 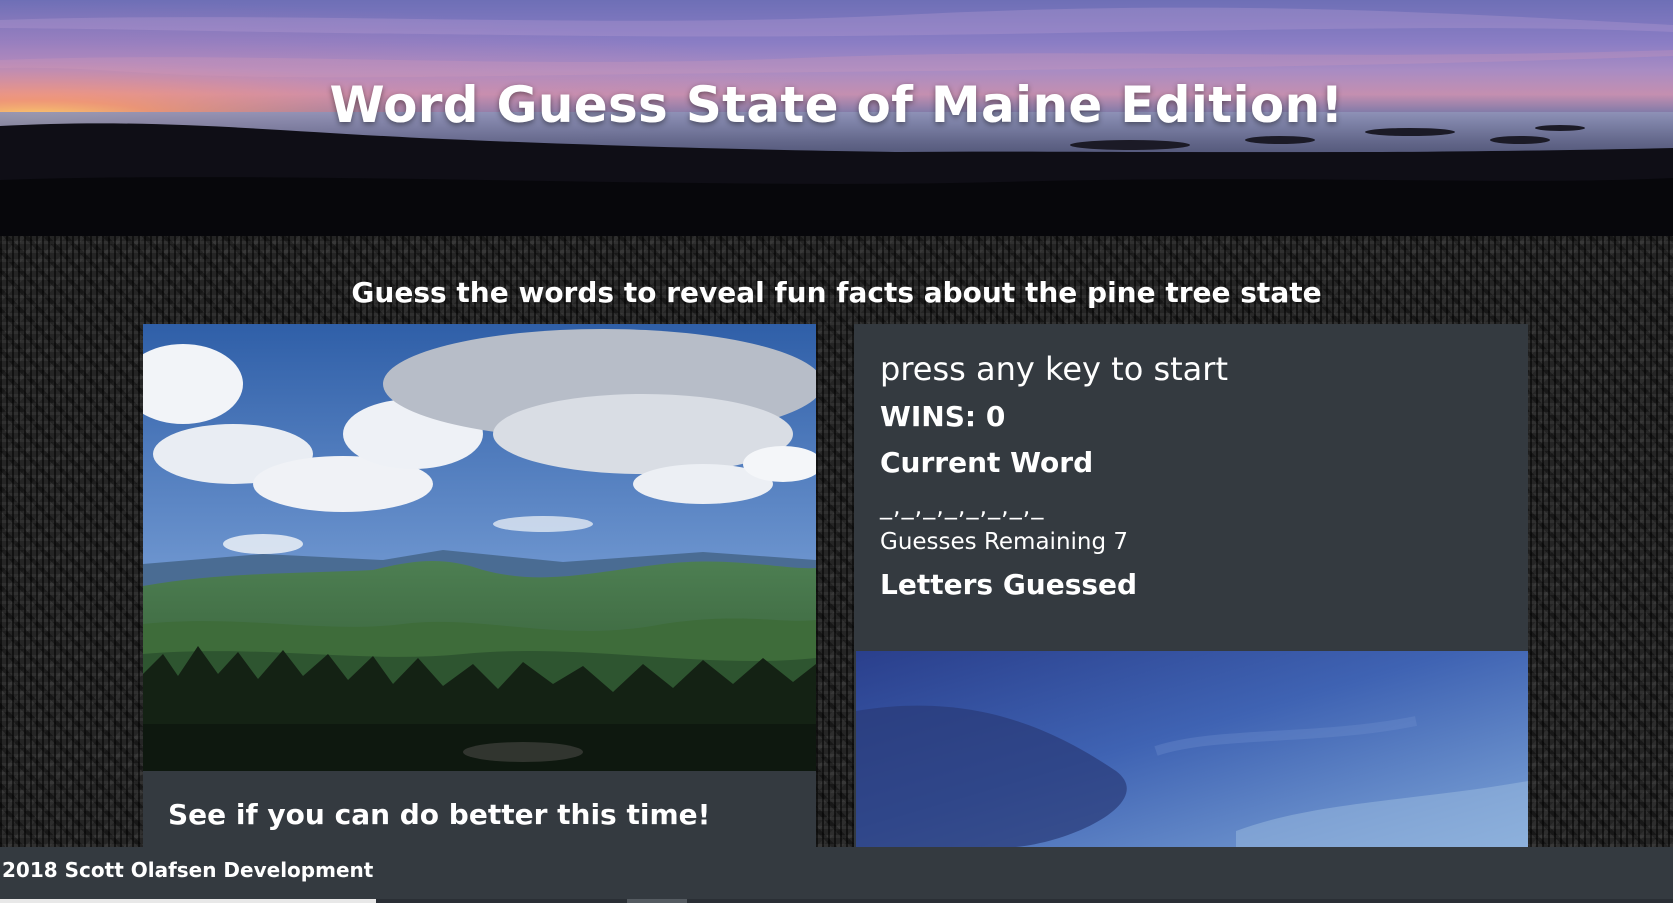 I want to click on footer: 2018 Scott Olafsen Development, so click(x=836, y=875).